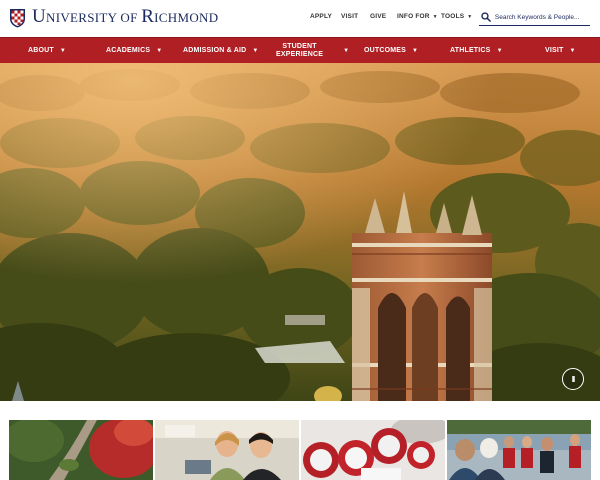 This screenshot has width=600, height=480. I want to click on wordmark-part-1: NIVERSITY OF, so click(94, 17).